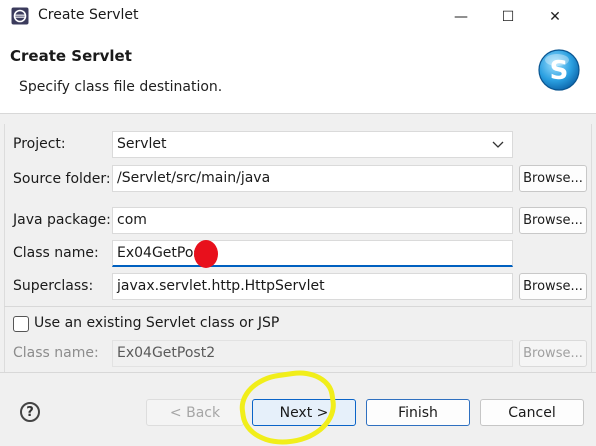 Image resolution: width=596 pixels, height=446 pixels. Describe the element at coordinates (298, 306) in the screenshot. I see `form-divider` at that location.